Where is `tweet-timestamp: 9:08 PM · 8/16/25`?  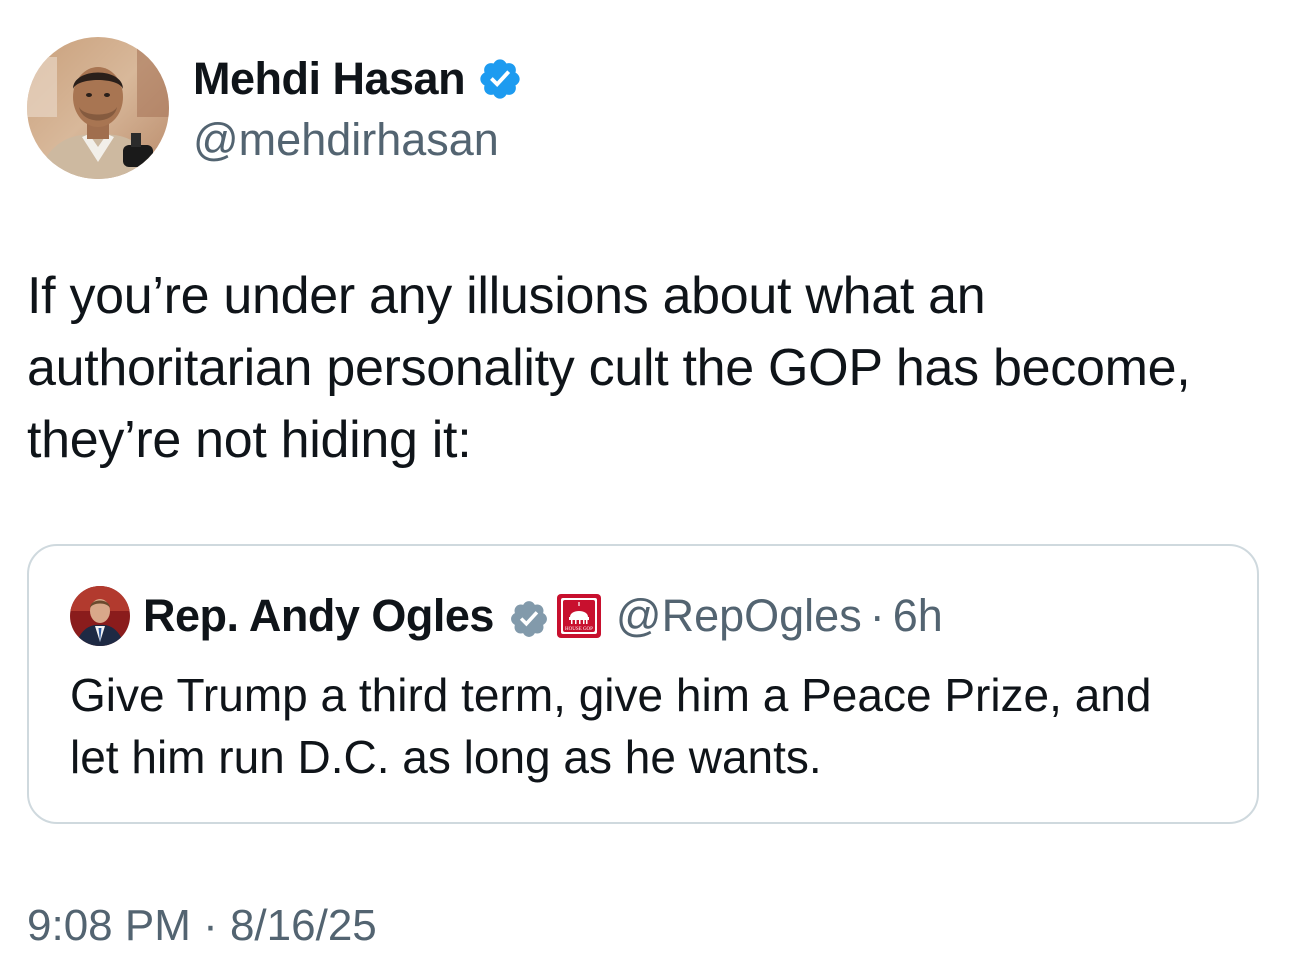 tweet-timestamp: 9:08 PM · 8/16/25 is located at coordinates (202, 926).